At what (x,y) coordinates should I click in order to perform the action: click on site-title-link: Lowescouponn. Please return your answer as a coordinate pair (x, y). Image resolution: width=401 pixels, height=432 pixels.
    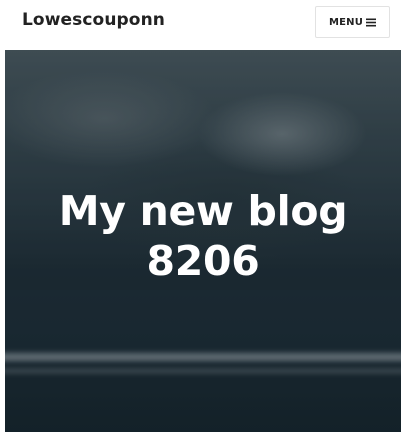
    Looking at the image, I should click on (93, 20).